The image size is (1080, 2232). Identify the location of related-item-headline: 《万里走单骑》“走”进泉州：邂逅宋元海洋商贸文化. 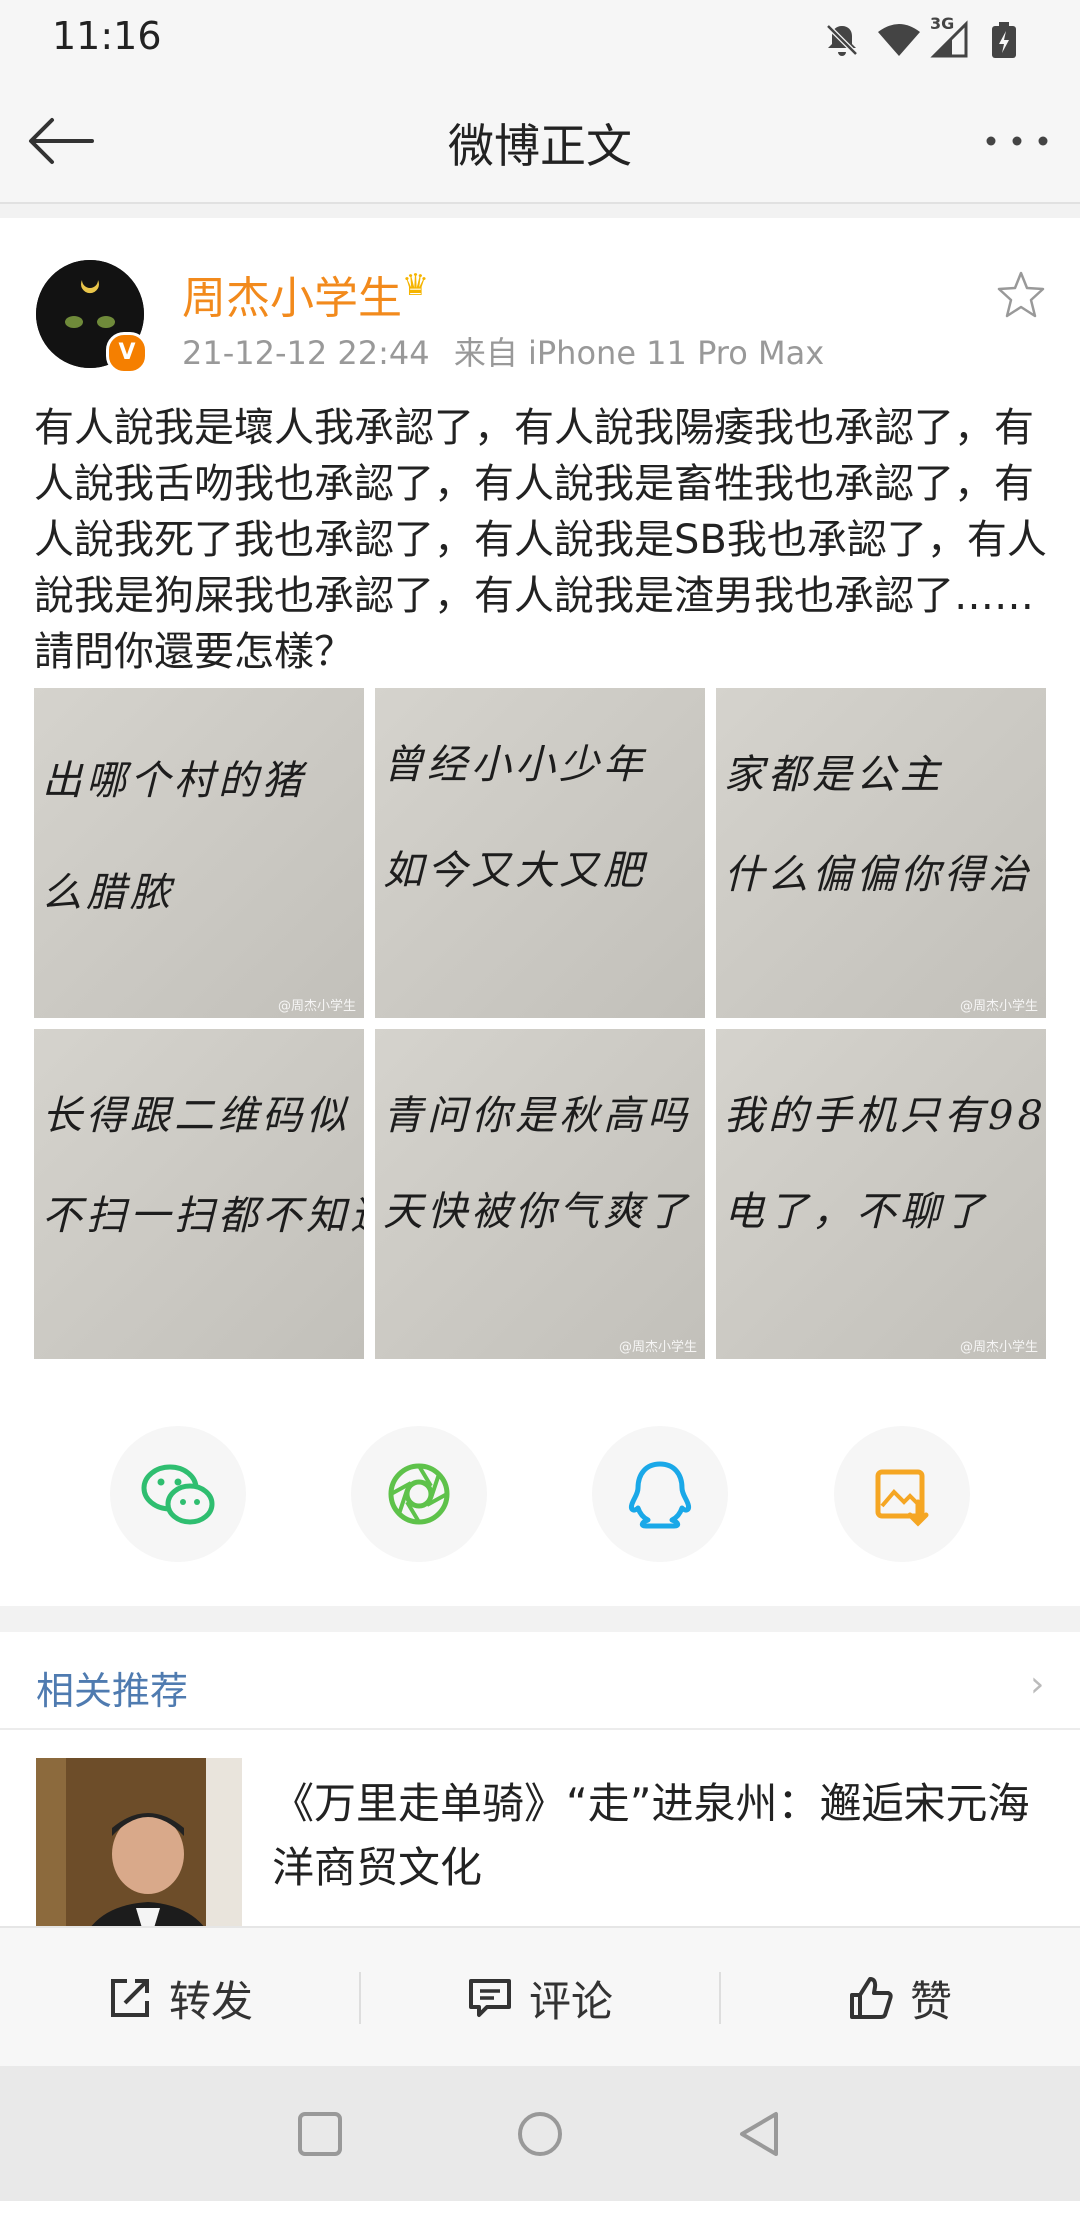
(657, 1836).